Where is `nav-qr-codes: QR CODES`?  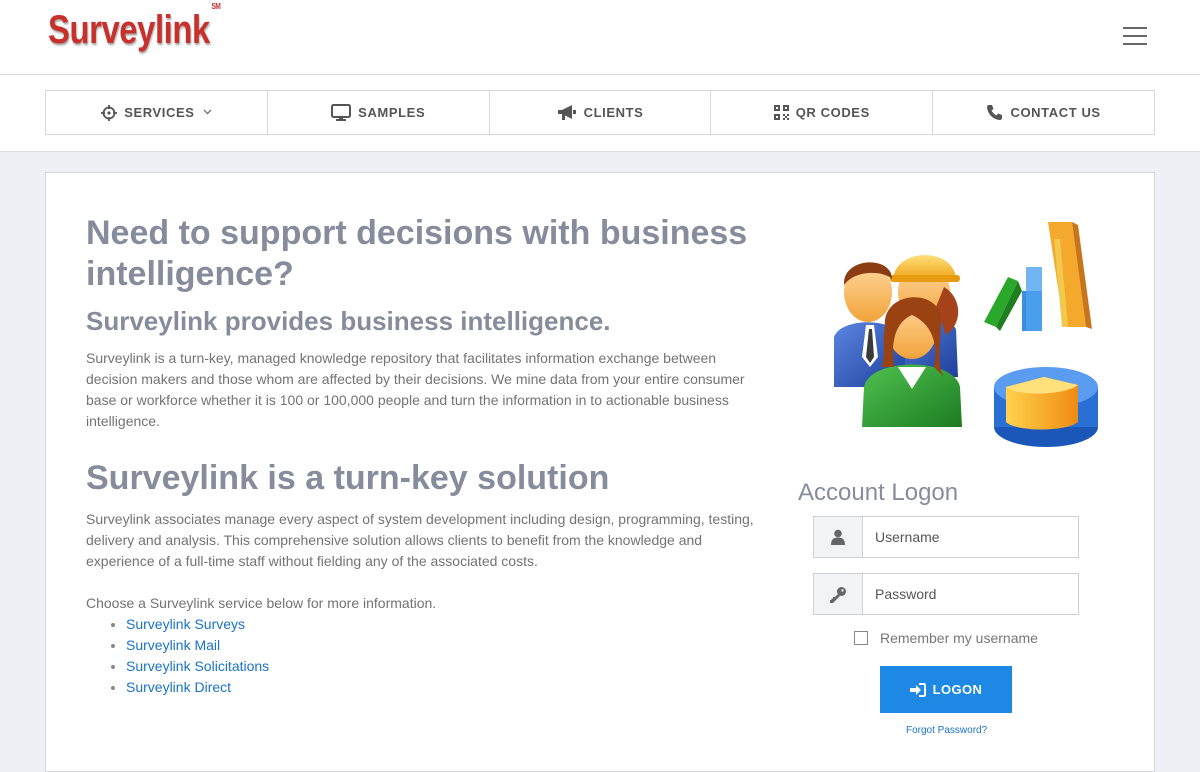
nav-qr-codes: QR CODES is located at coordinates (822, 112).